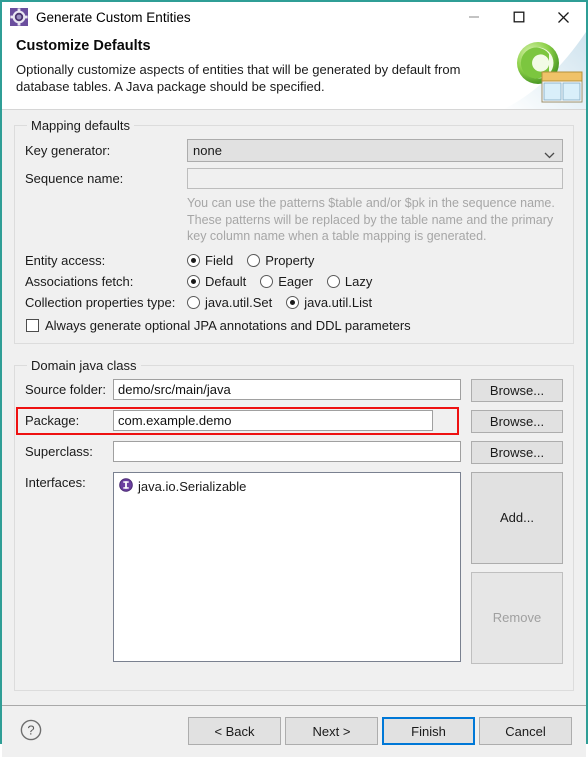  I want to click on key-generator-select: none, so click(375, 150).